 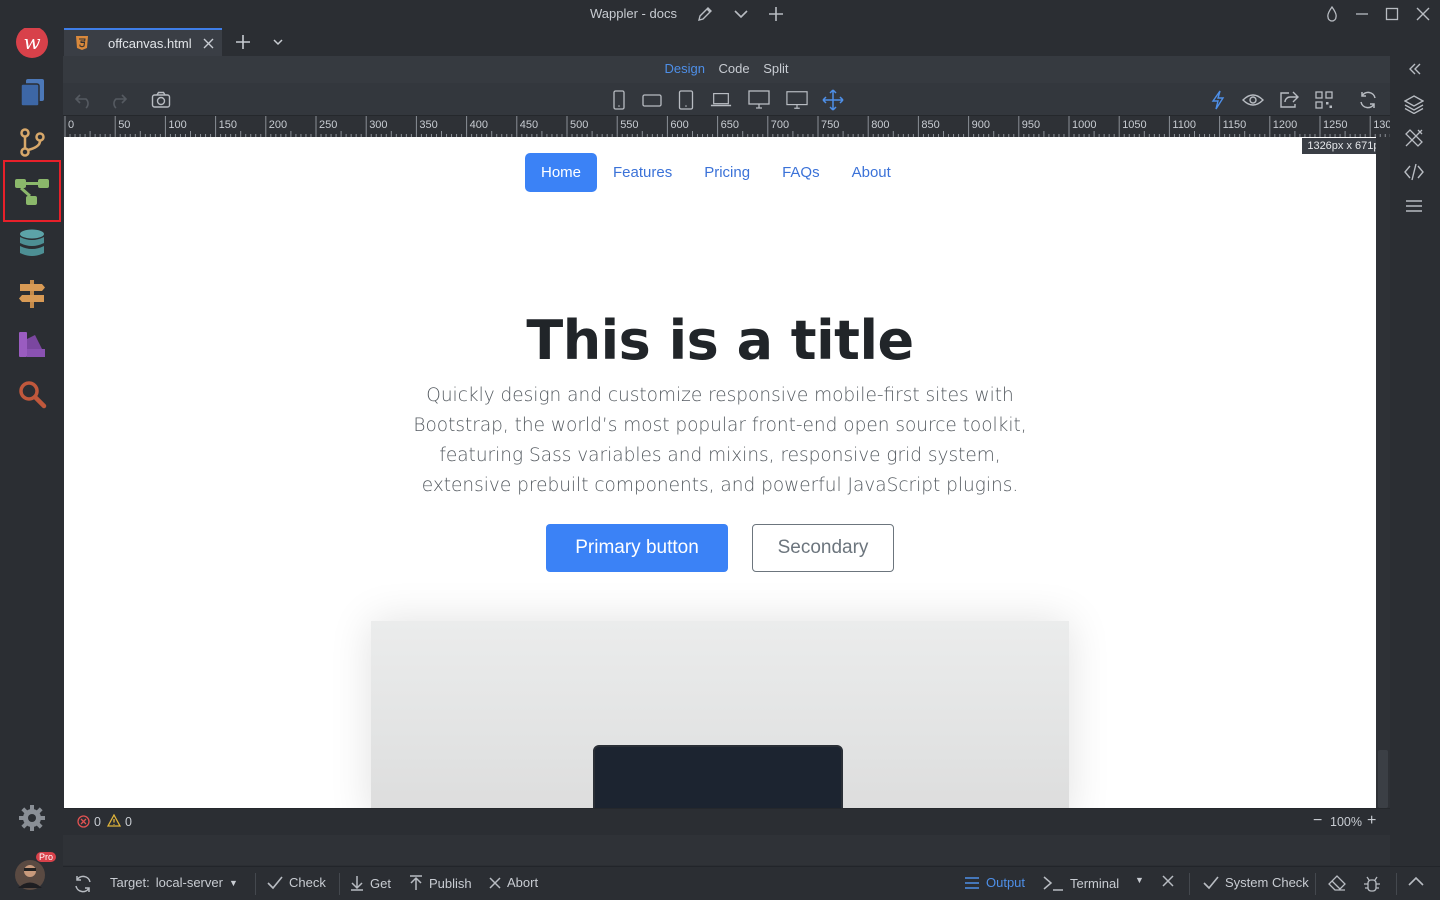 I want to click on app-structure-icon, so click(x=32, y=191).